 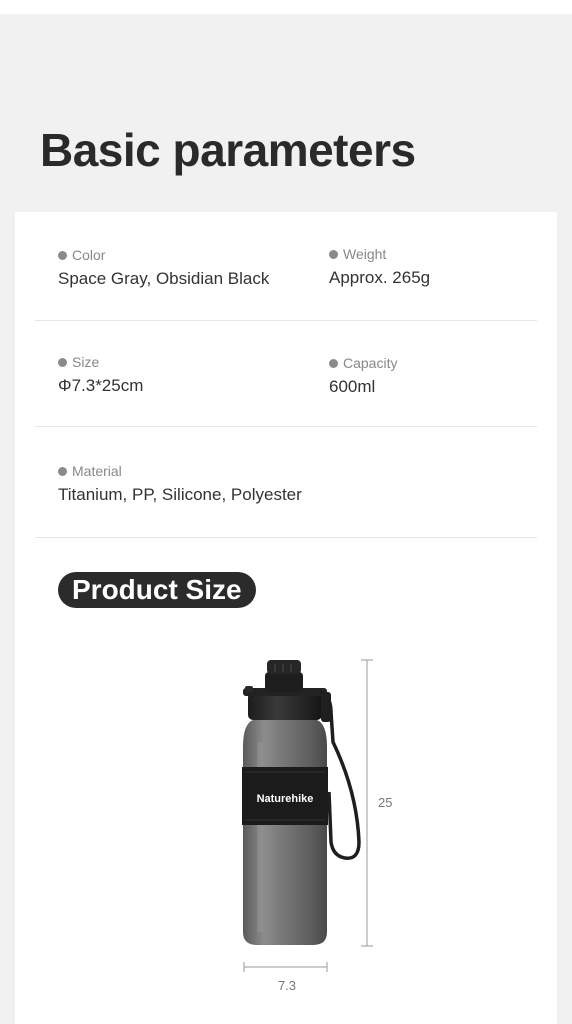 I want to click on param-capacity-value: 600ml, so click(x=352, y=386).